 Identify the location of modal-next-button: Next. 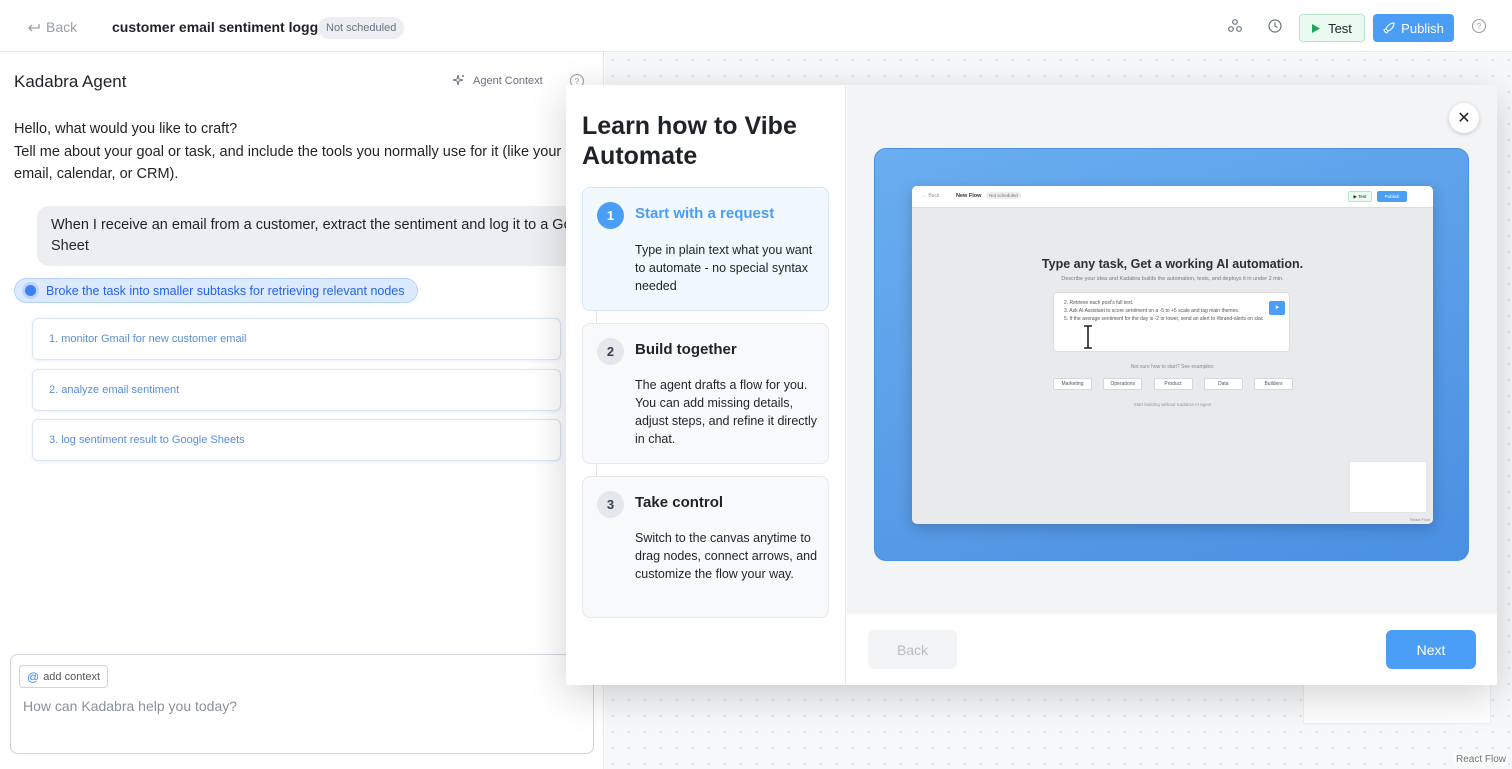
(1431, 649).